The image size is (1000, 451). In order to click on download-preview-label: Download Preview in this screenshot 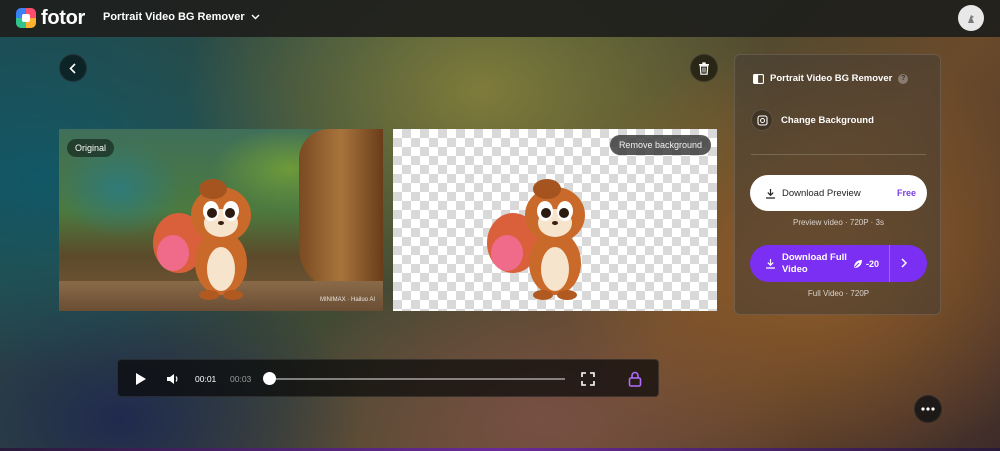, I will do `click(821, 193)`.